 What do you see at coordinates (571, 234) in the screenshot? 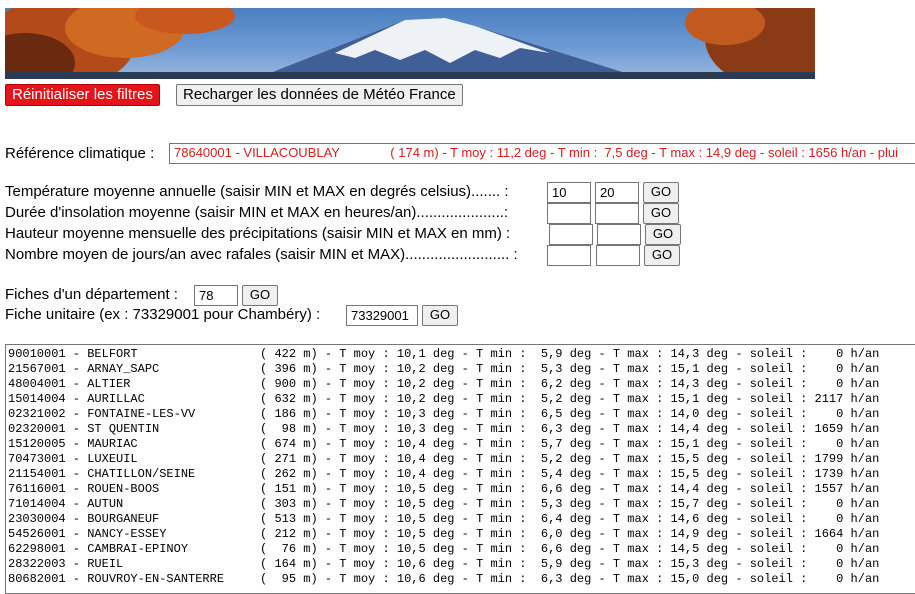
I see `precipitation-min-input` at bounding box center [571, 234].